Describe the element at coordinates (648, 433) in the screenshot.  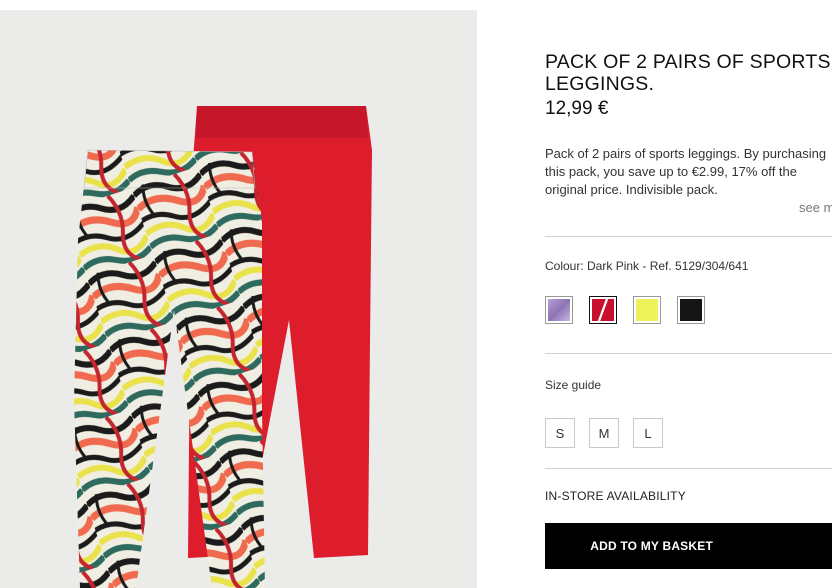
I see `size-option-l: L` at that location.